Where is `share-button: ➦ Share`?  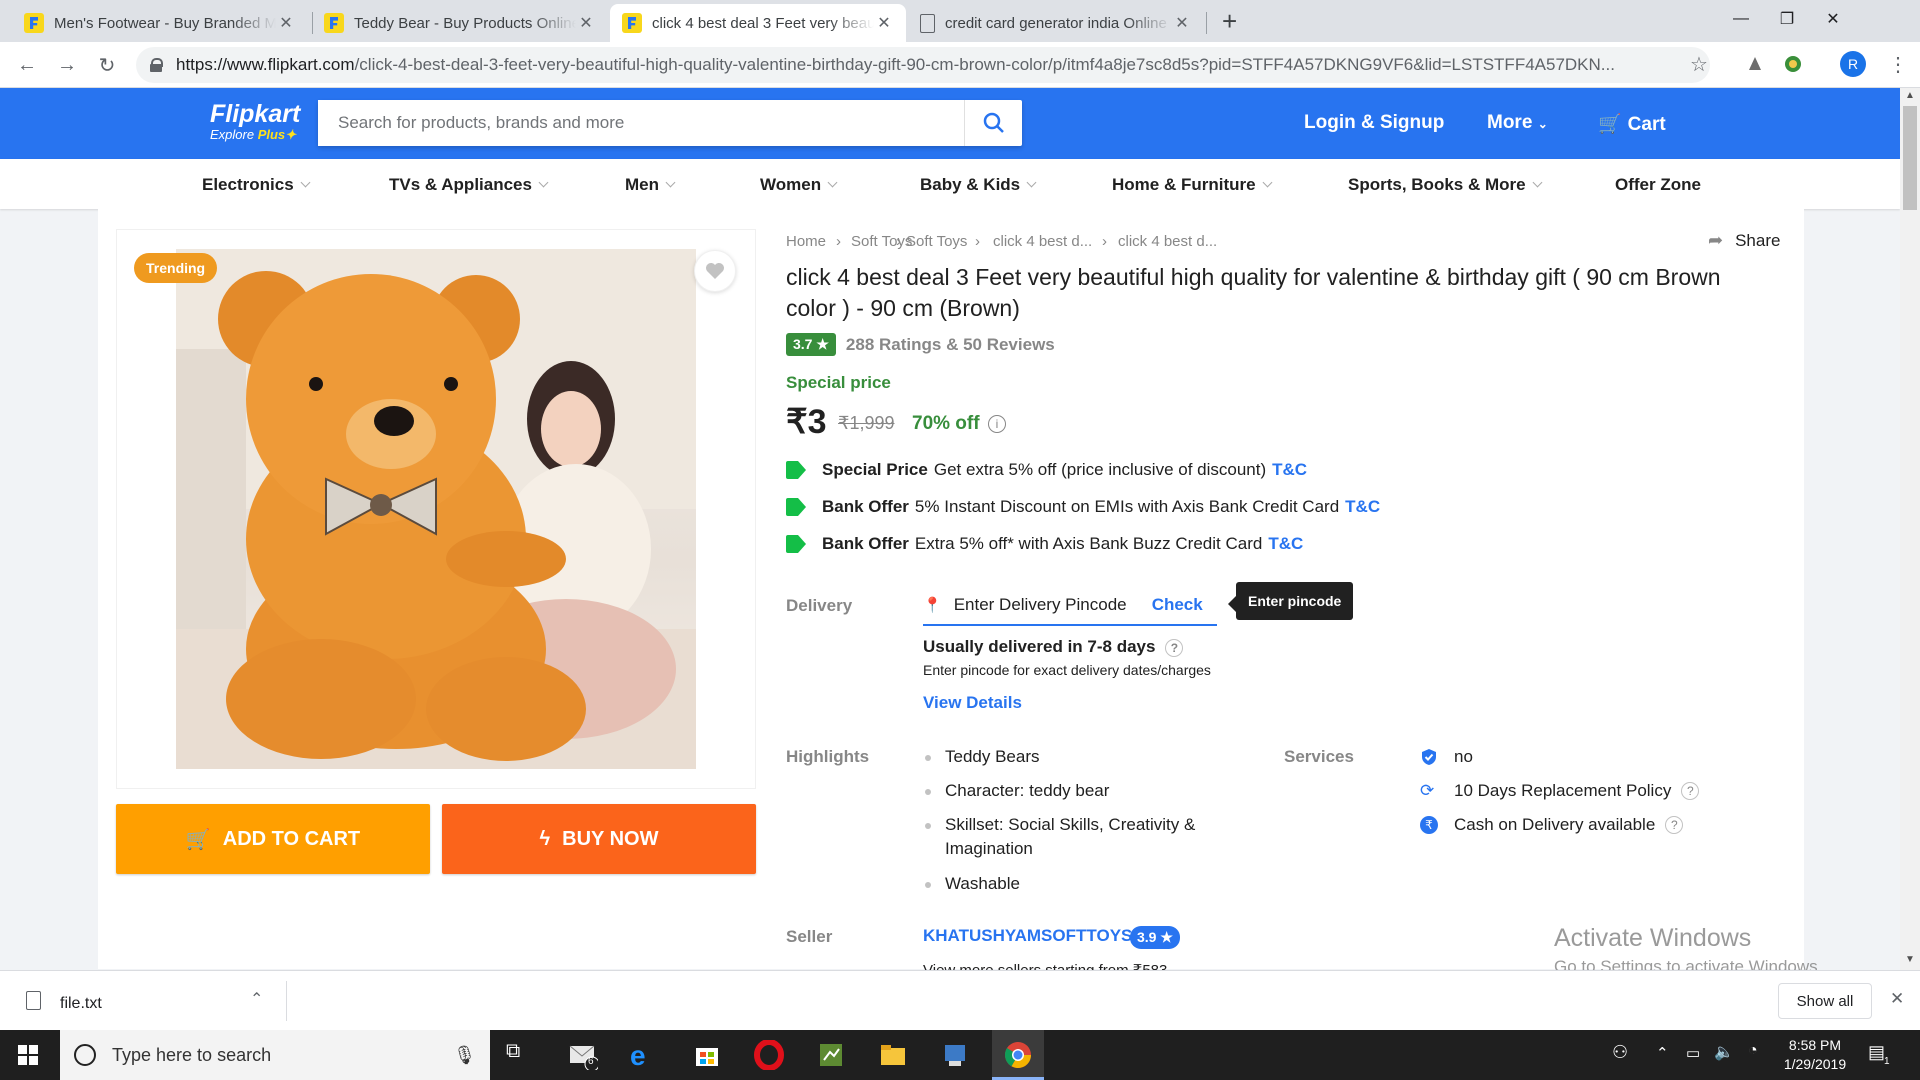
share-button: ➦ Share is located at coordinates (1744, 240).